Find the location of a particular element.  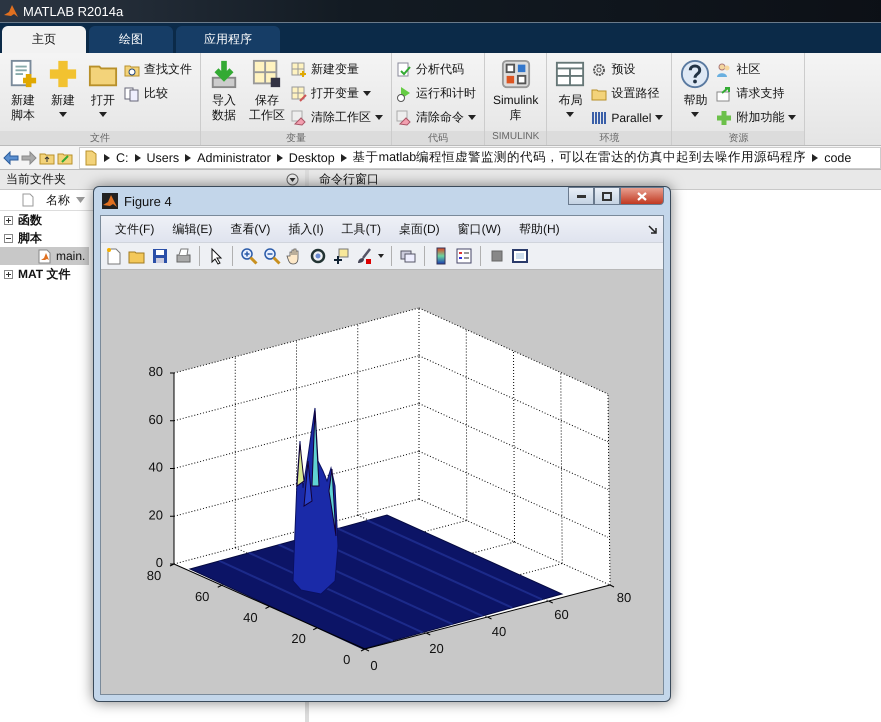

path-segment: 基于matlab编程恒虚警监测的代码，可以在雷达的仿真中起到去噪作用源码程序 is located at coordinates (579, 157).